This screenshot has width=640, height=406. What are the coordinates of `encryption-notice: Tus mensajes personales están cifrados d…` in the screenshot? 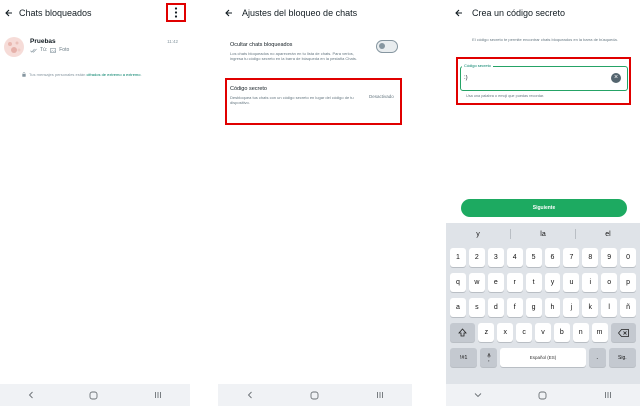 It's located at (82, 74).